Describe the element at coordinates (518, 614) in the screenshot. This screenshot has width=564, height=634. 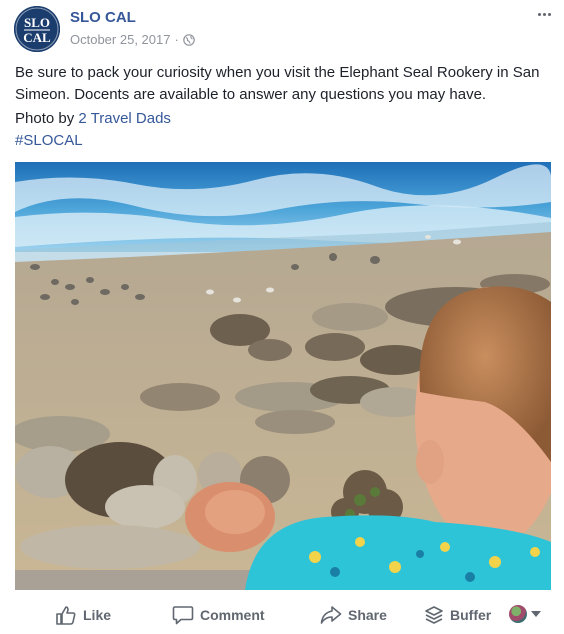
I see `page-mini-avatar` at that location.